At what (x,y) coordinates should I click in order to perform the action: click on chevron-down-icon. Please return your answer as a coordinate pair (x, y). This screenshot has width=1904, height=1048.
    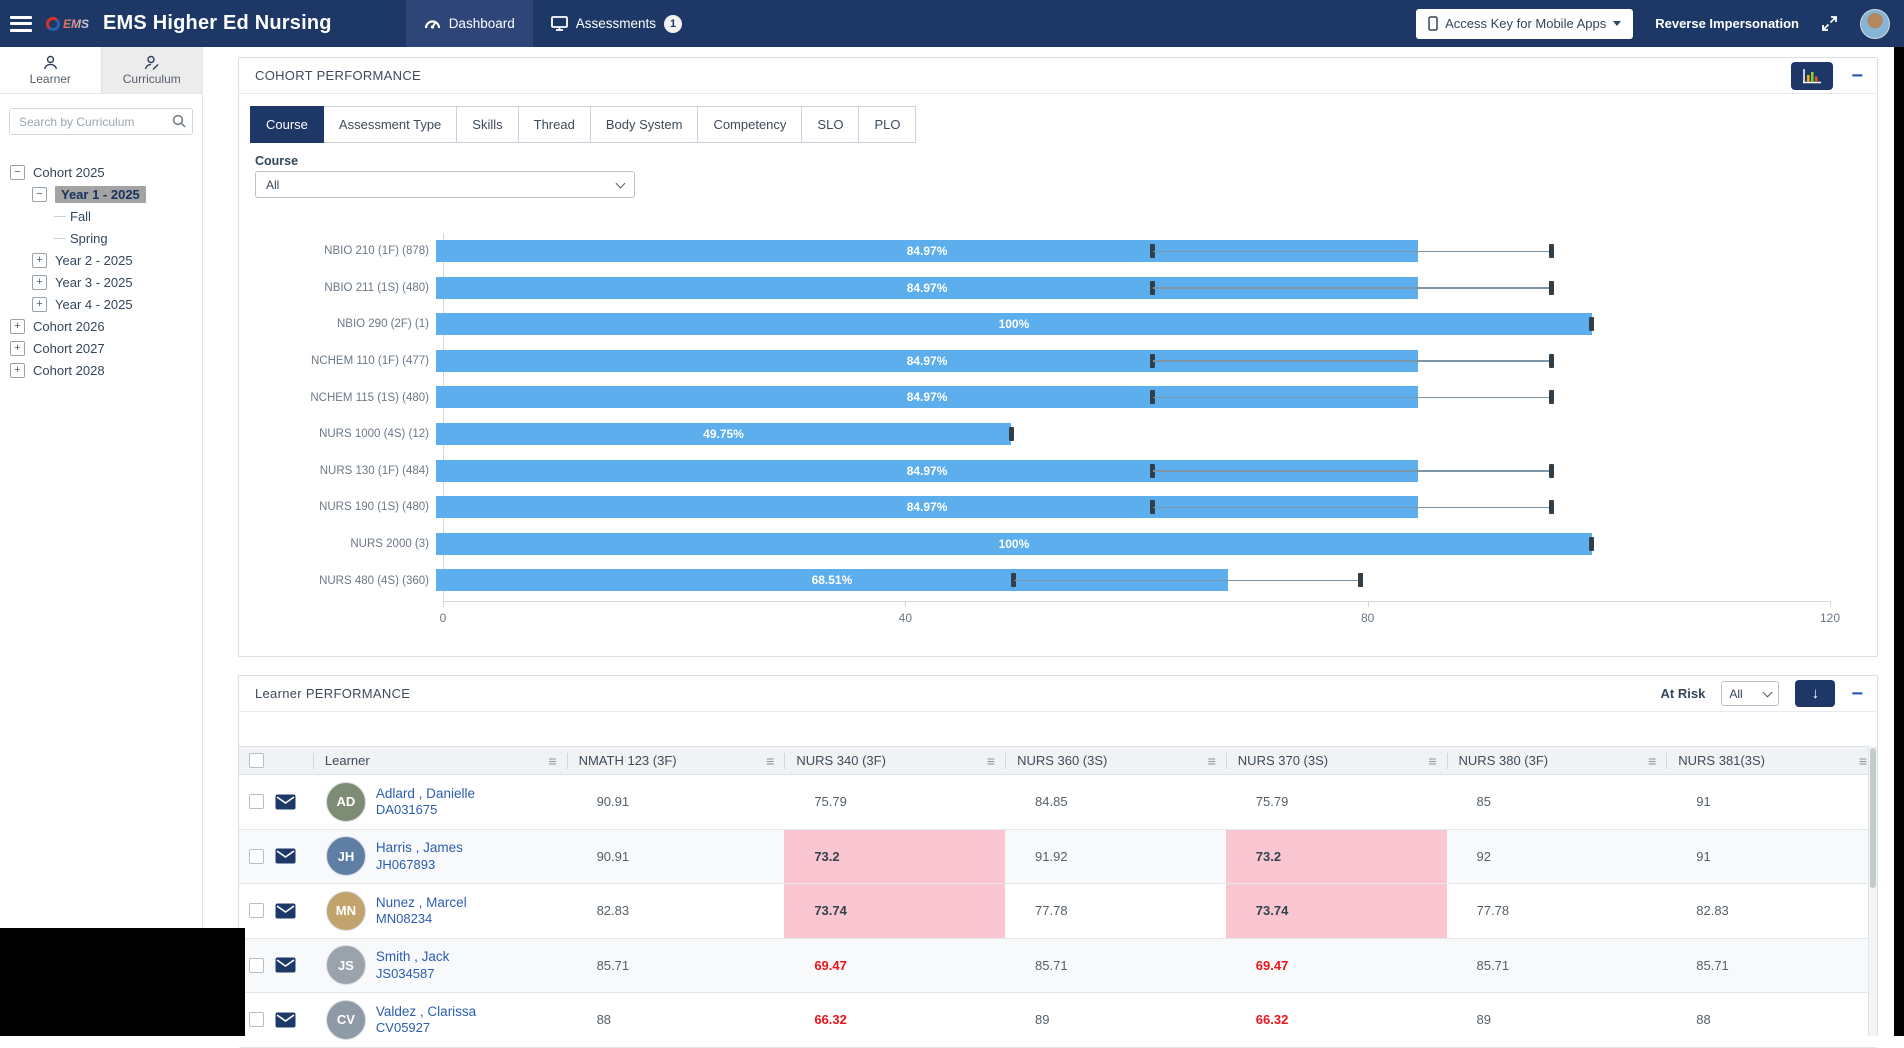
    Looking at the image, I should click on (1767, 692).